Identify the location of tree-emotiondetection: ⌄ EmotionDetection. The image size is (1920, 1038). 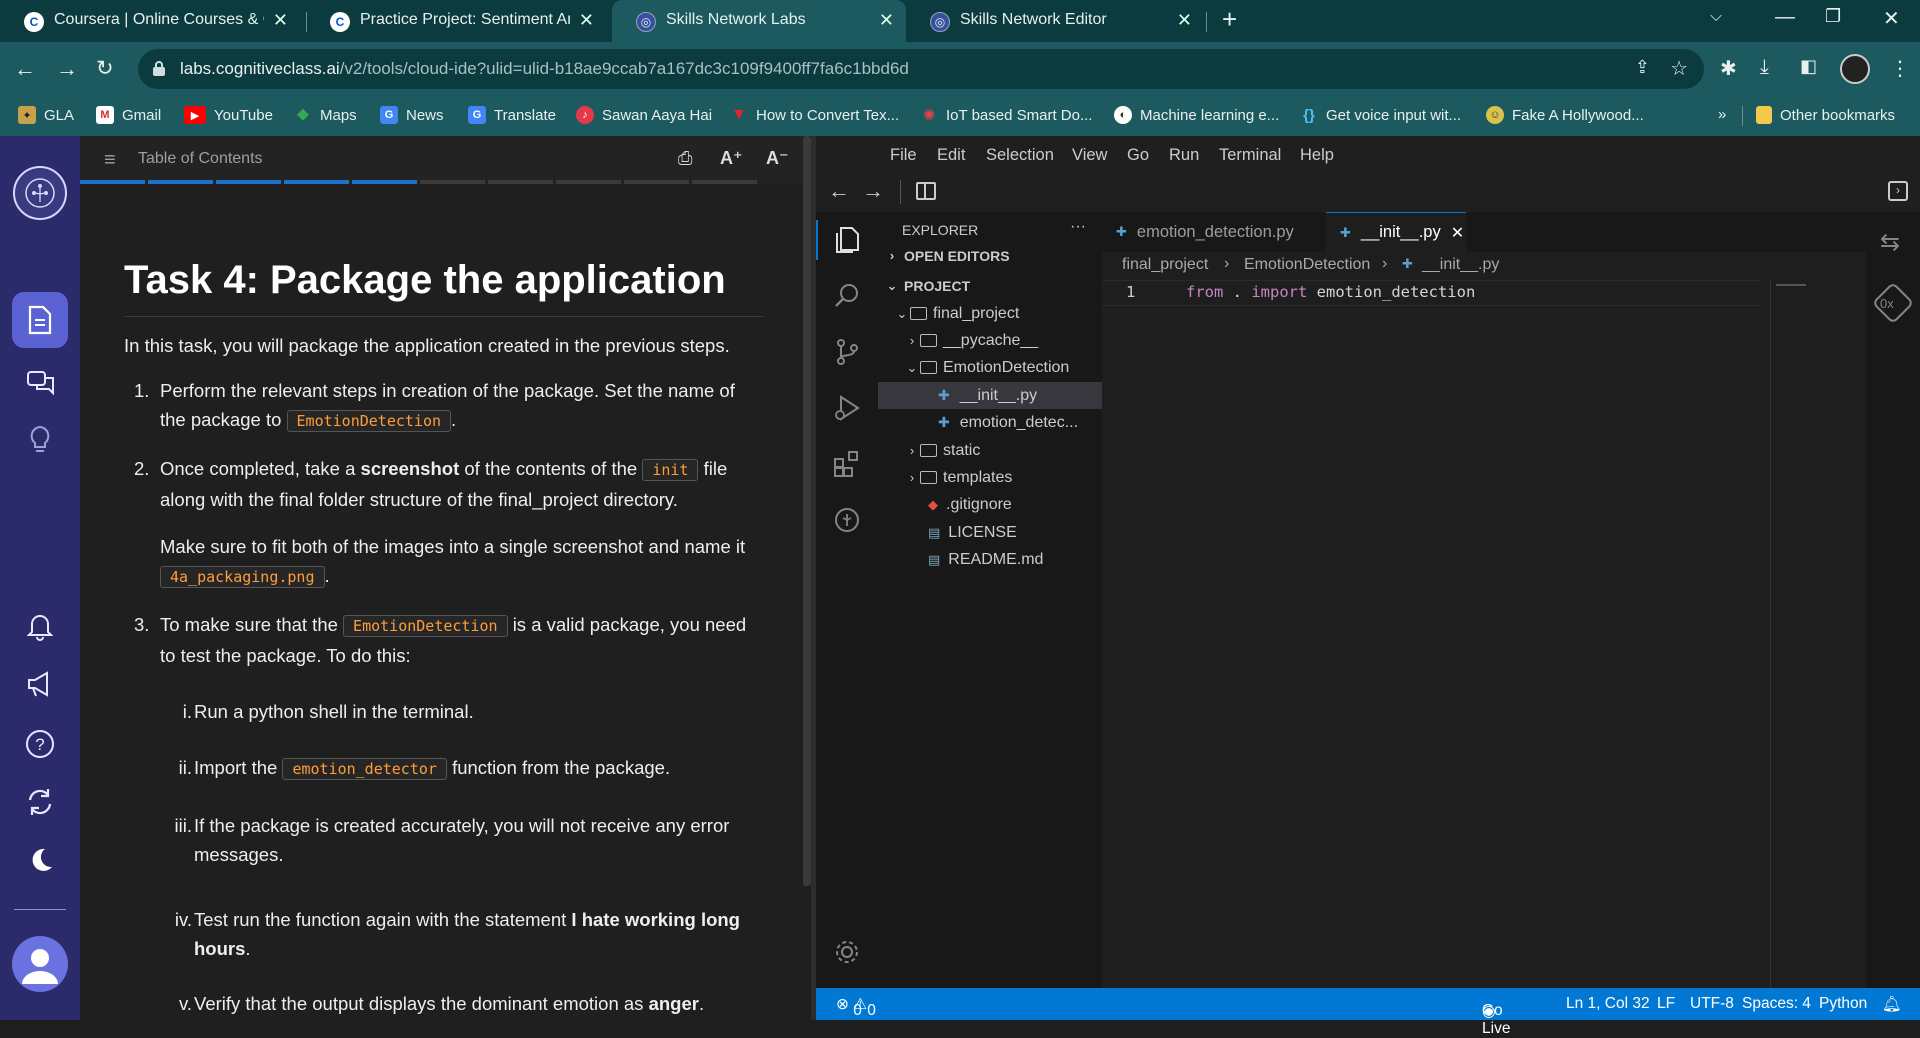
(990, 367).